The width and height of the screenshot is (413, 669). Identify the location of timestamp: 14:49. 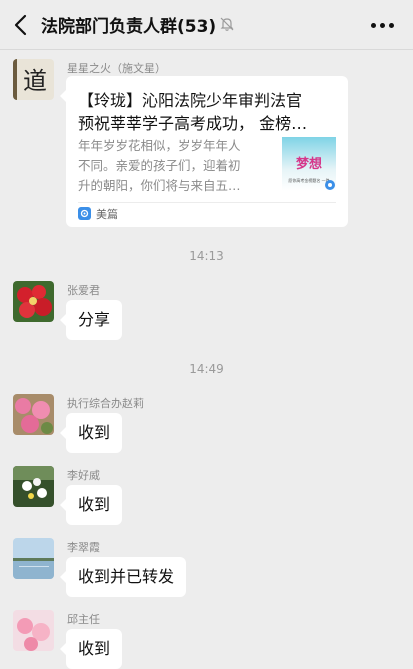
(206, 369).